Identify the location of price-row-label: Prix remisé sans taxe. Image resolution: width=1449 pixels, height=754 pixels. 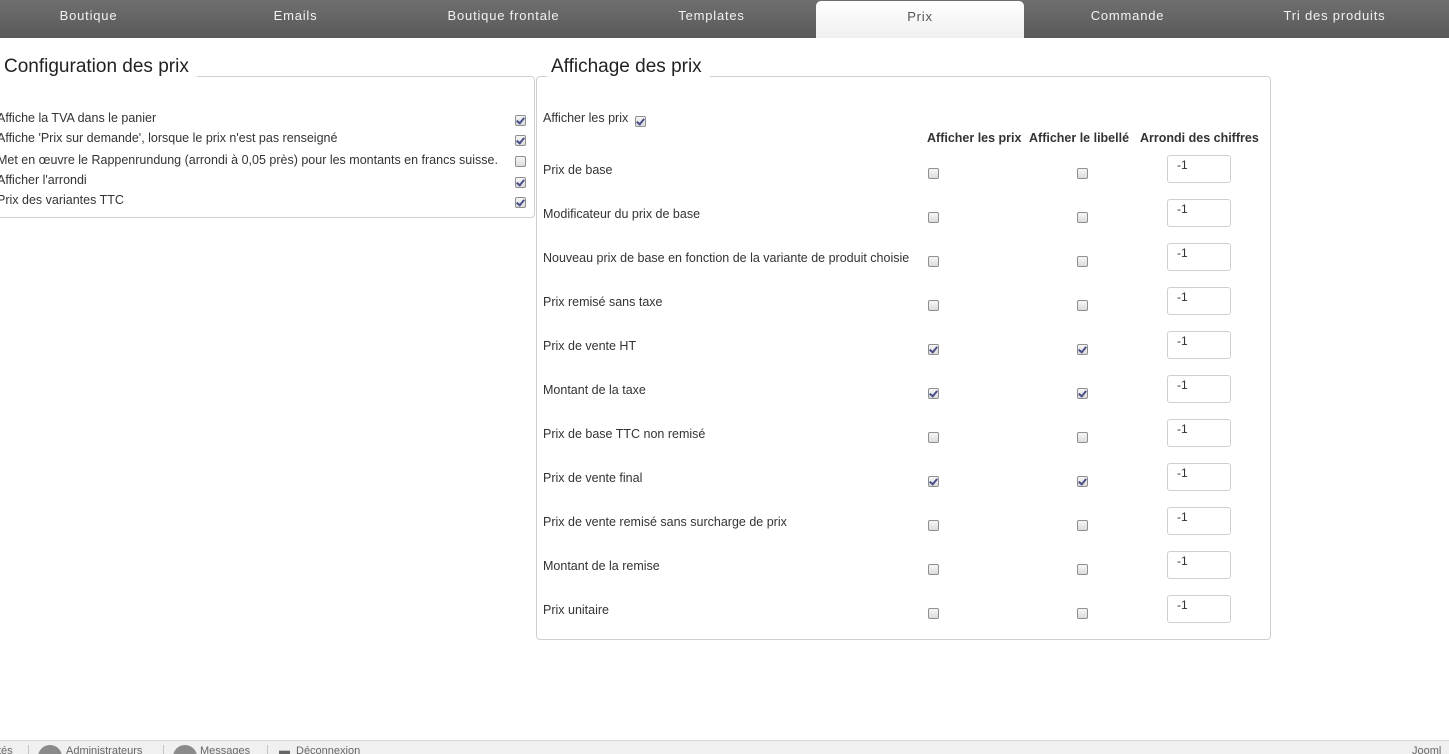
(603, 302).